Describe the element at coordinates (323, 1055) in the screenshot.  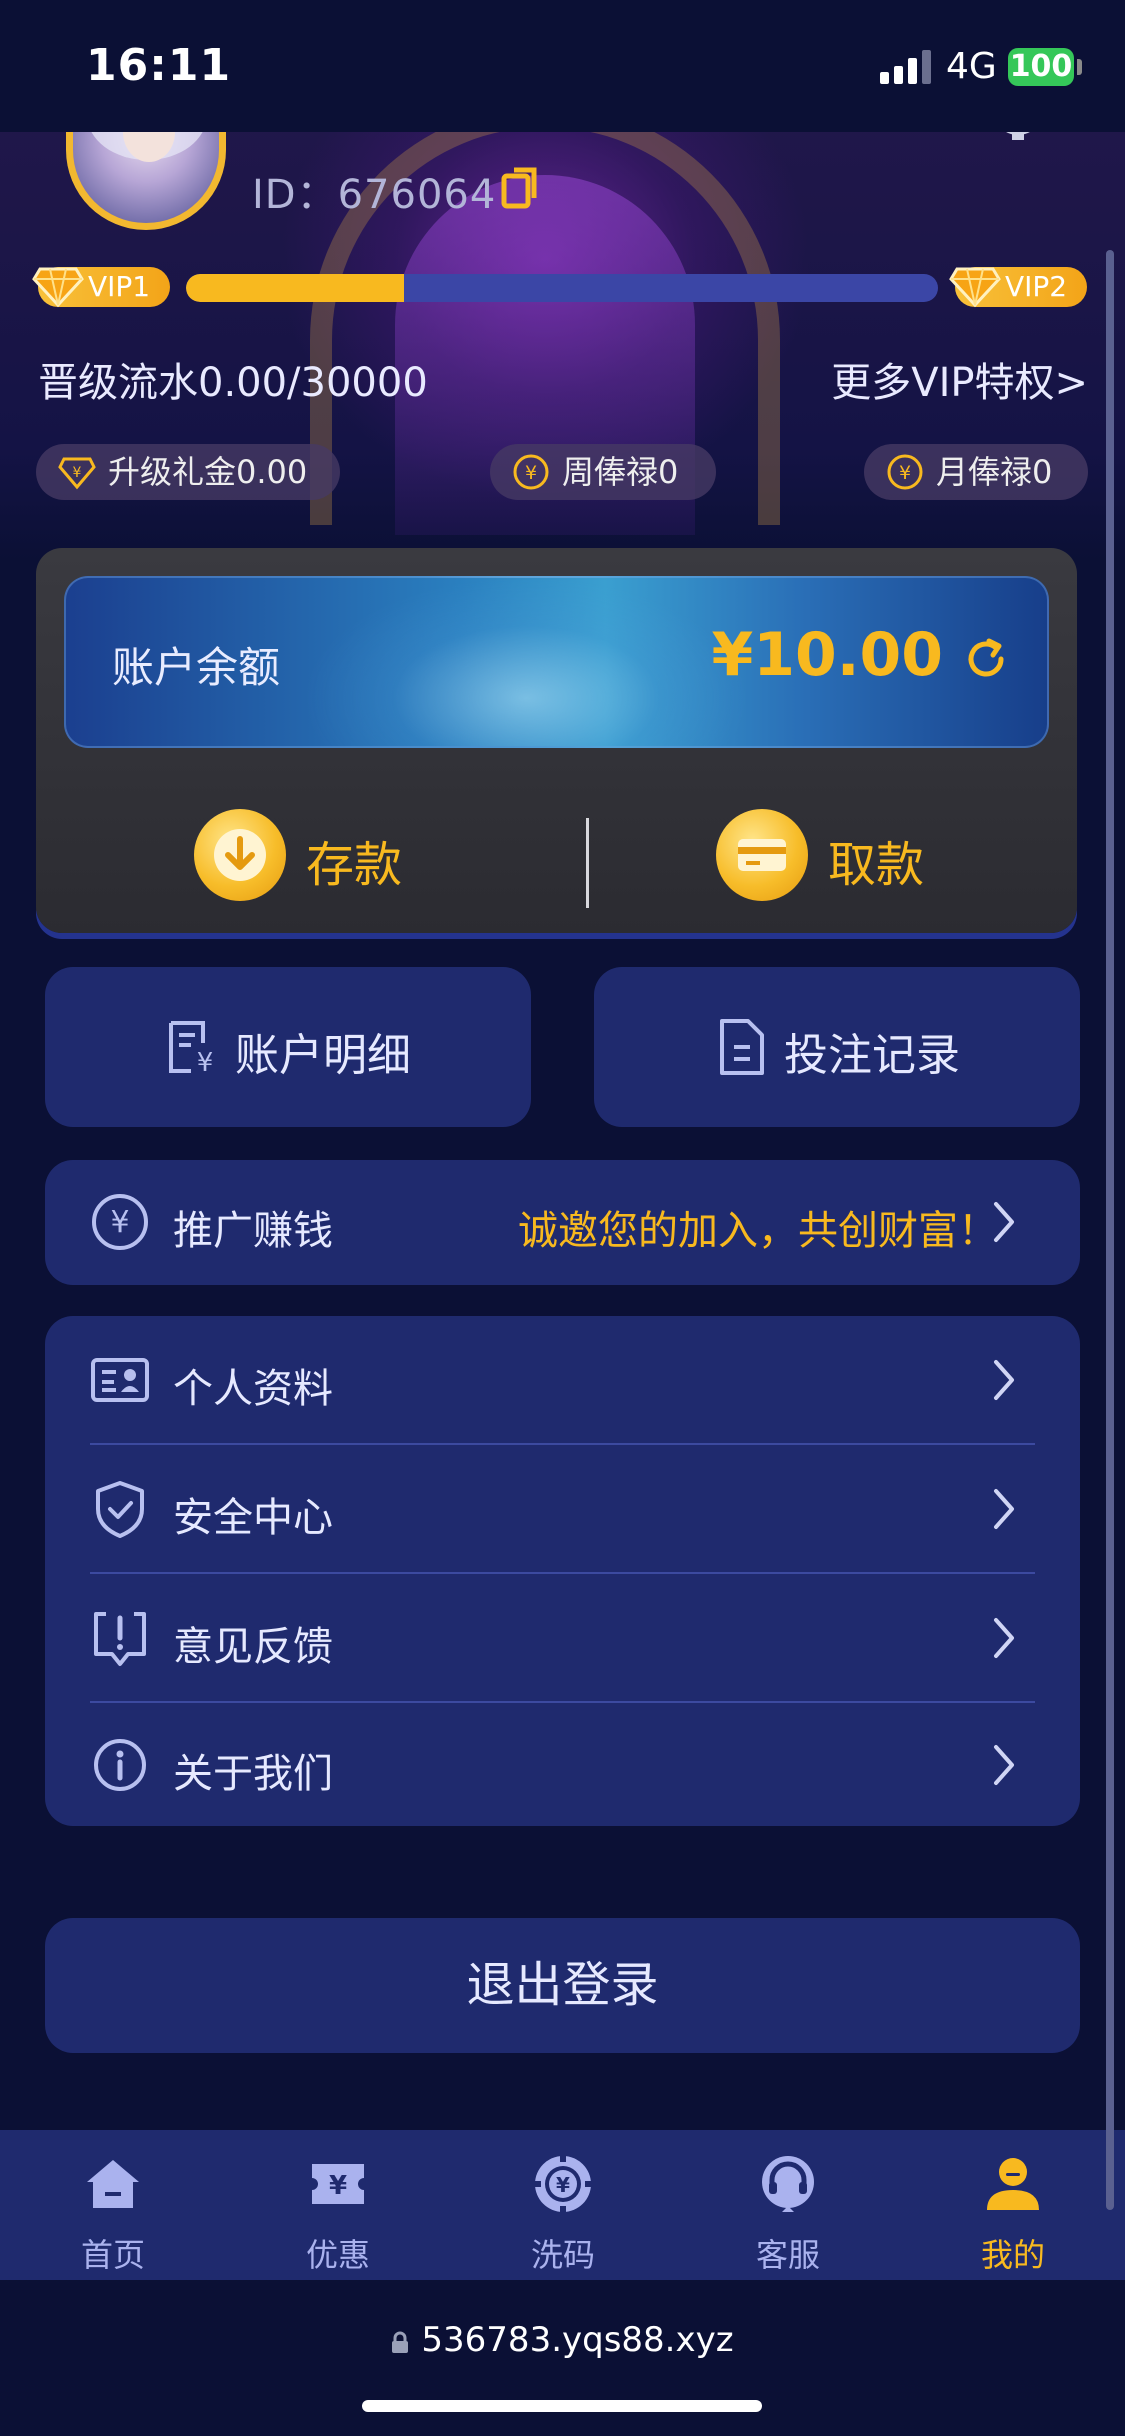
I see `account-detail-label: 账户明细` at that location.